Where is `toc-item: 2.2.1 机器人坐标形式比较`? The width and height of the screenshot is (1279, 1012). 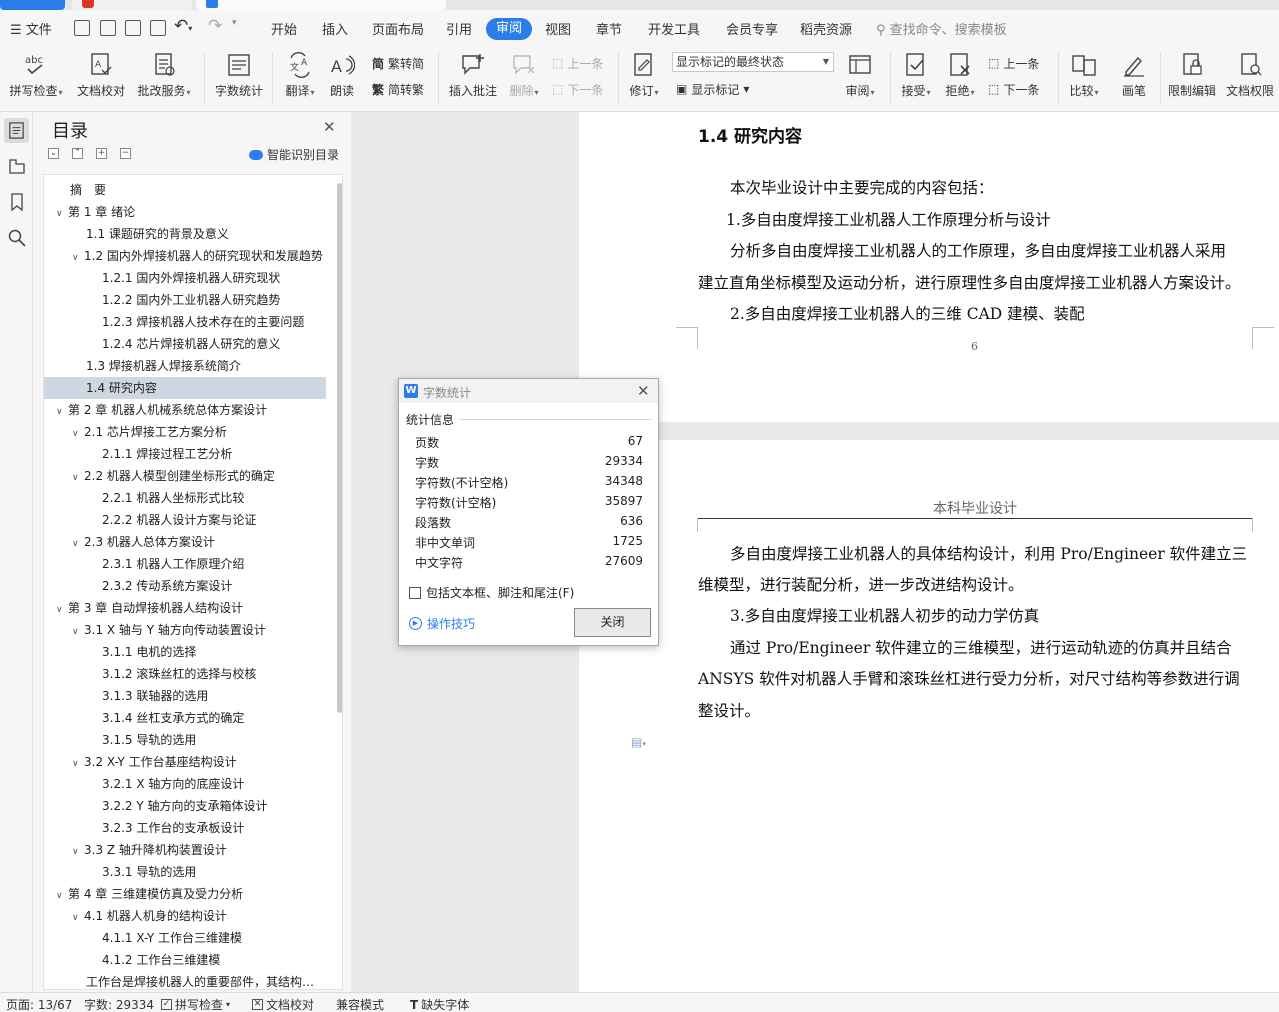 toc-item: 2.2.1 机器人坐标形式比较 is located at coordinates (185, 498).